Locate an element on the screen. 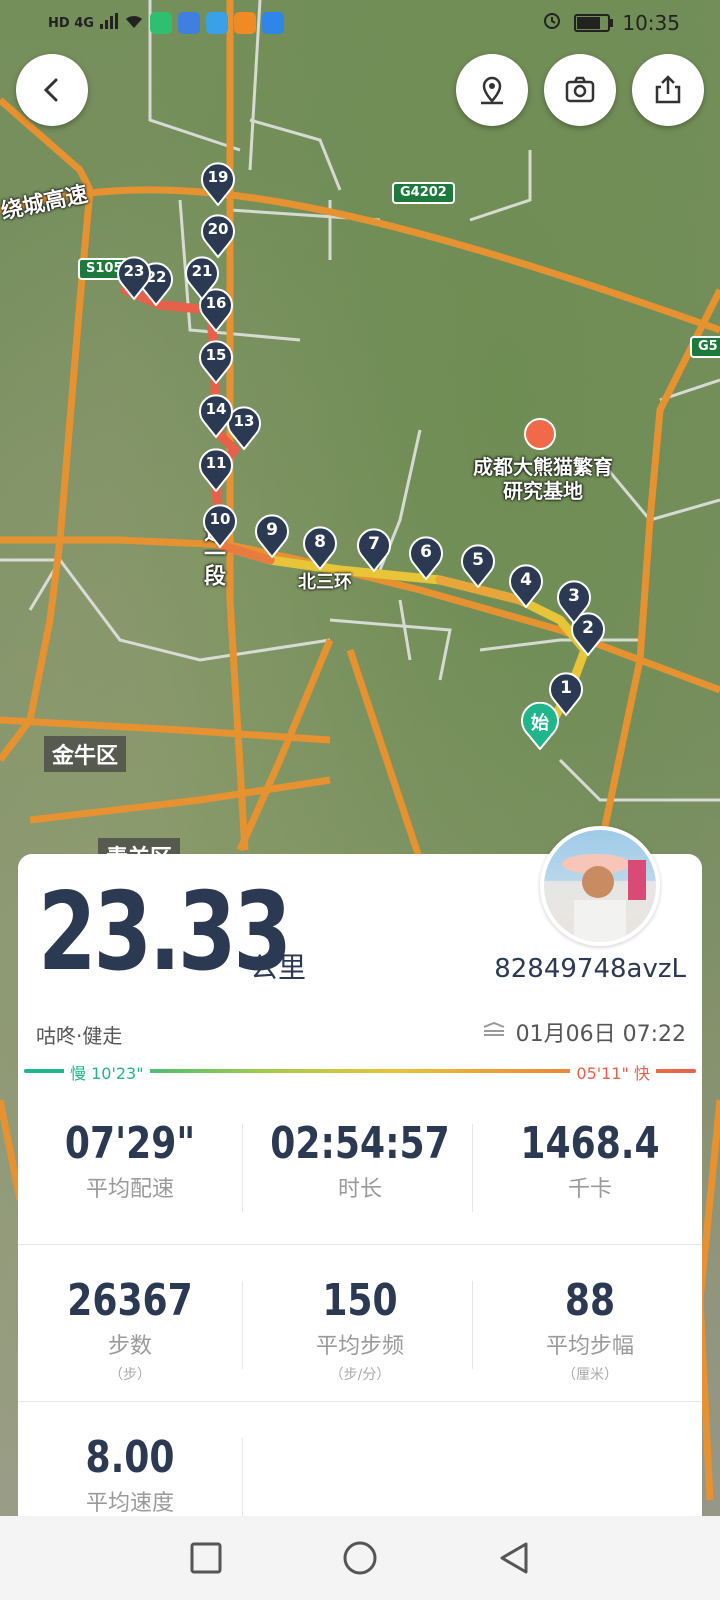  slow-pace-label: 慢 10'23" is located at coordinates (107, 1072).